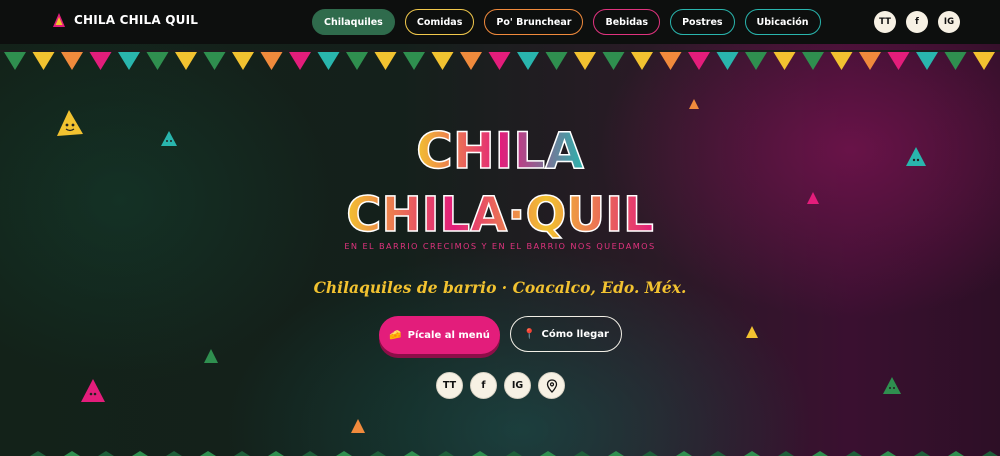  Describe the element at coordinates (395, 335) in the screenshot. I see `cheese-icon: 🧀` at that location.